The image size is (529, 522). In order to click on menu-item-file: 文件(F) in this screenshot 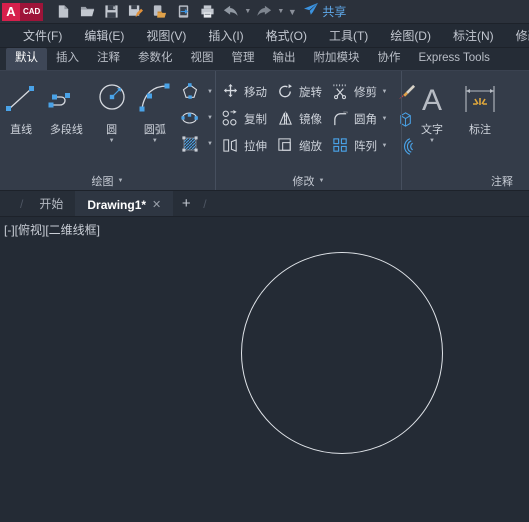, I will do `click(42, 35)`.